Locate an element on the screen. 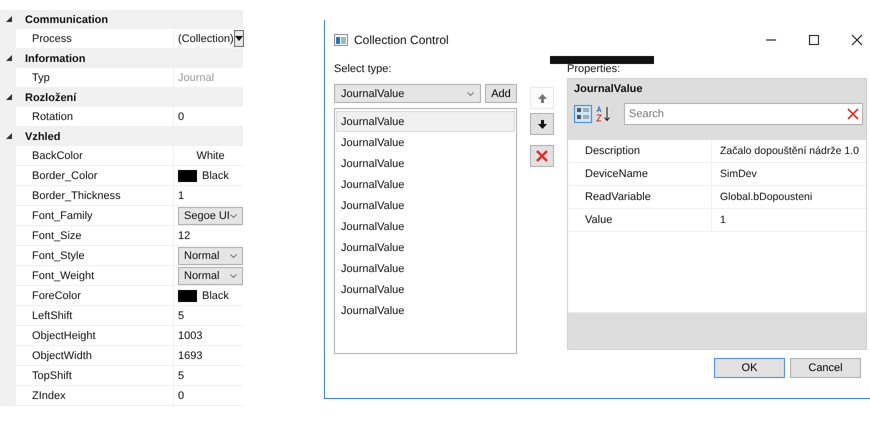  properties-label: Properties: is located at coordinates (594, 69).